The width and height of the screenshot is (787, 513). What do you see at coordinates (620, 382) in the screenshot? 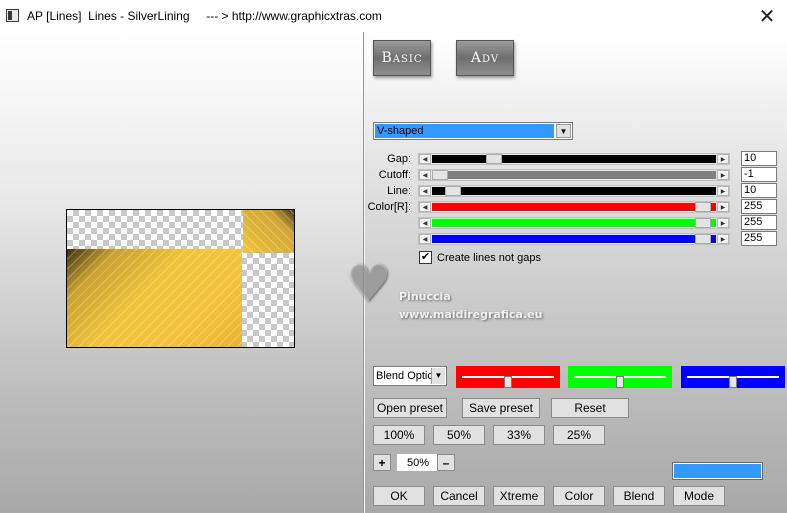
I see `green-channel-thumb` at bounding box center [620, 382].